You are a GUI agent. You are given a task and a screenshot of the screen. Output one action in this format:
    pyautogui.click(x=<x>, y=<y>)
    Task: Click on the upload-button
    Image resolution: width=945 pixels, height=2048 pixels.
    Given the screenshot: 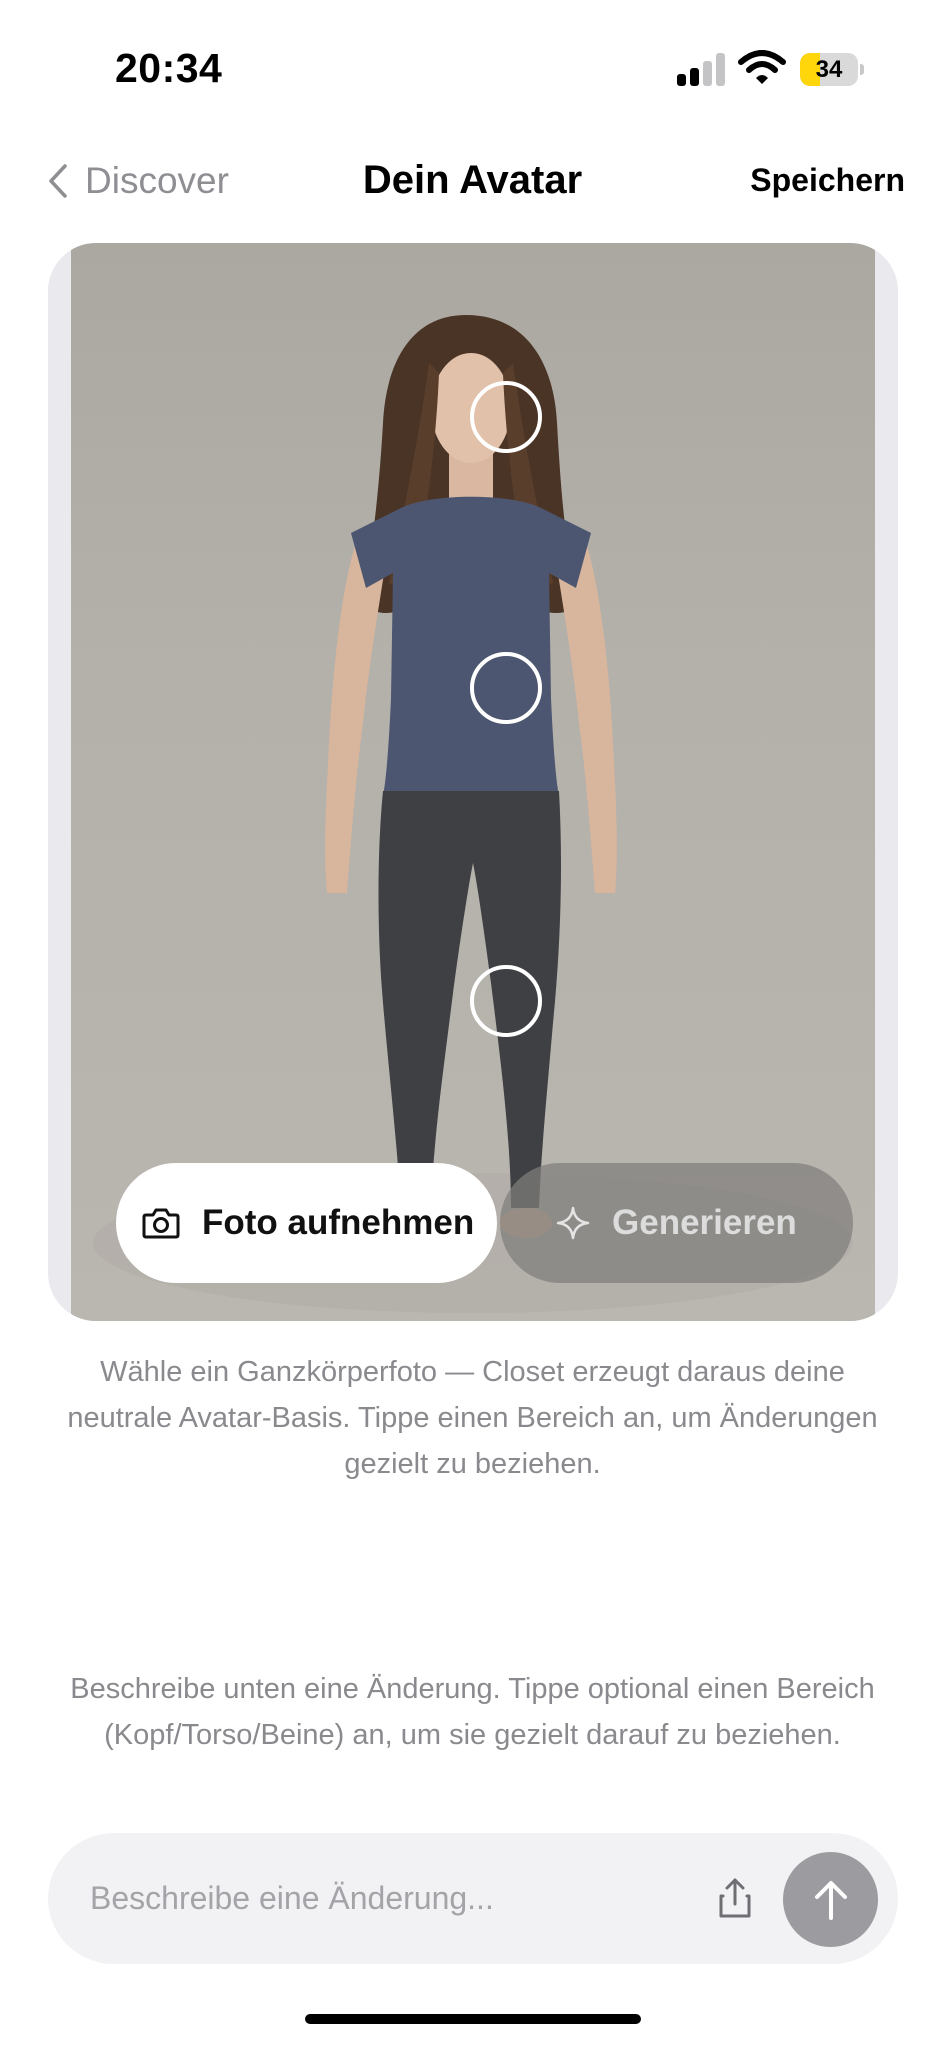 What is the action you would take?
    pyautogui.click(x=735, y=1898)
    